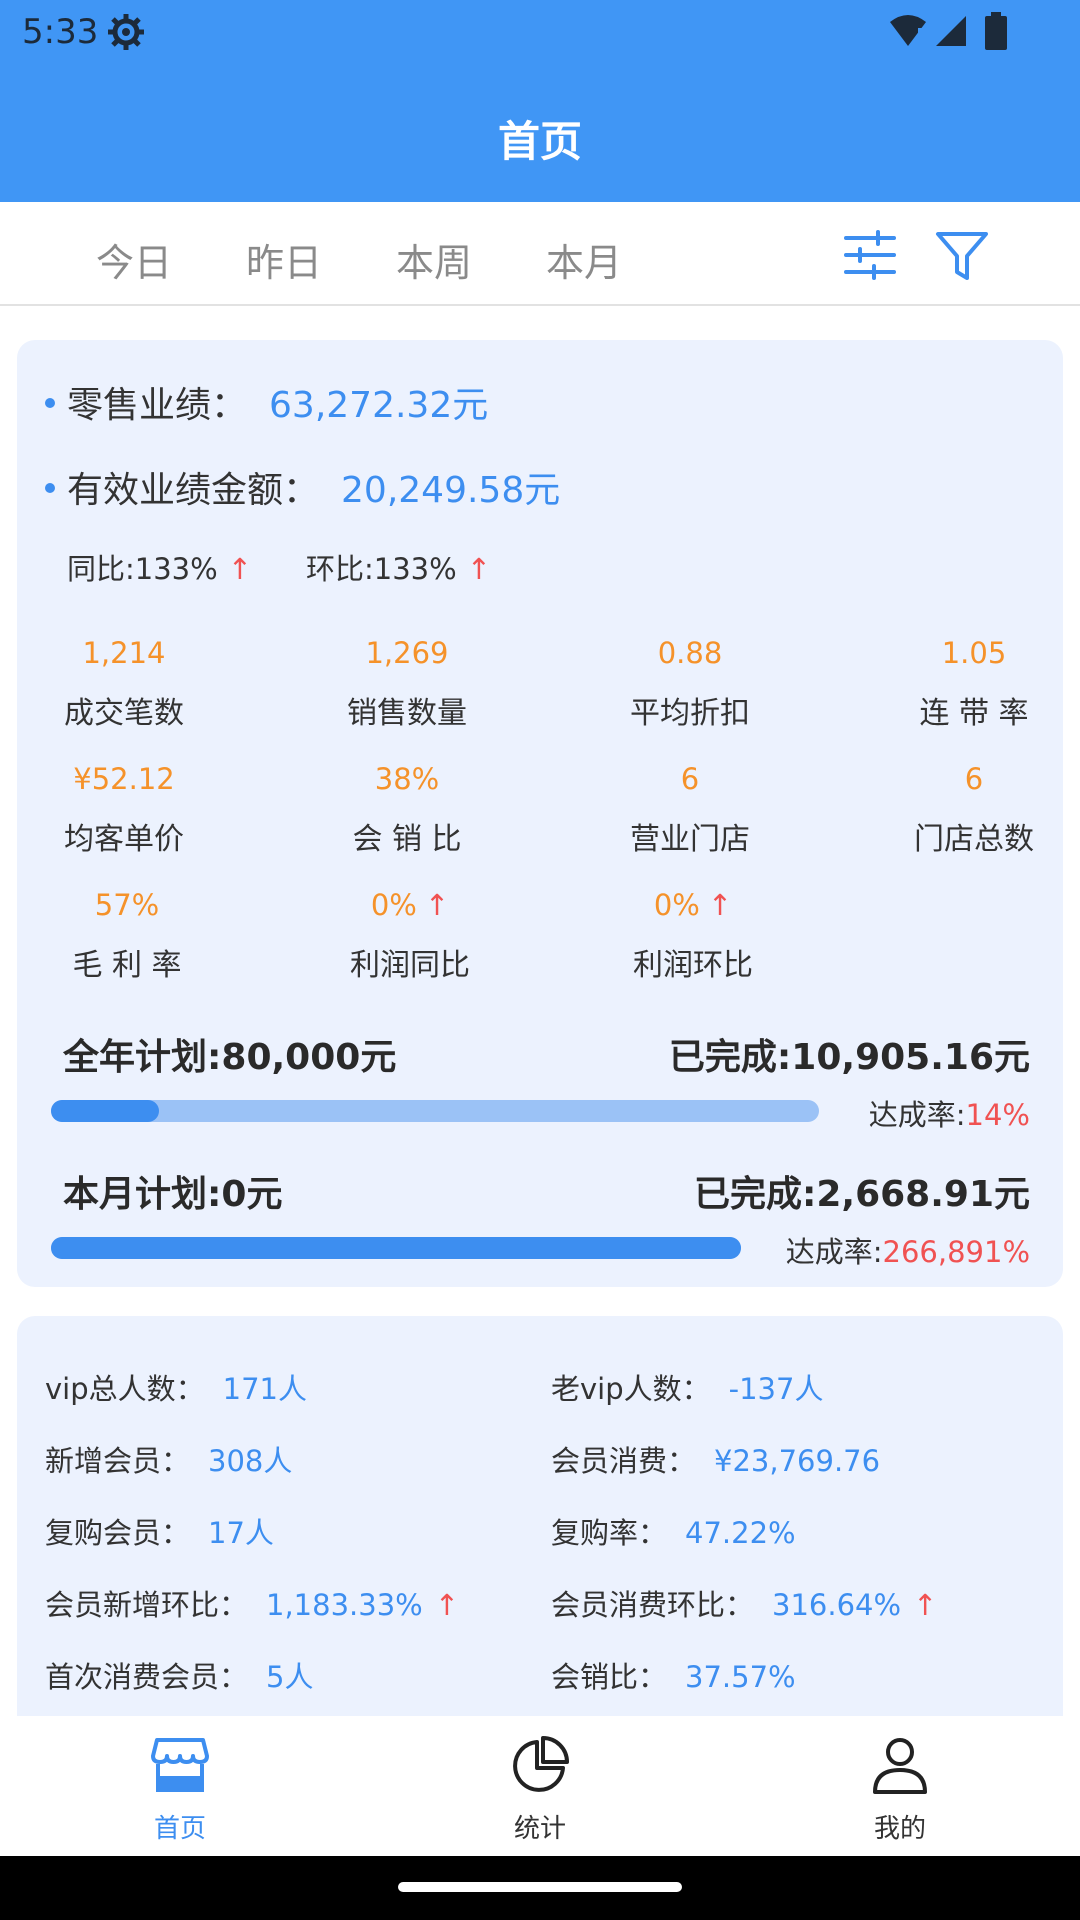  I want to click on stat-label: 利润同比, so click(410, 965).